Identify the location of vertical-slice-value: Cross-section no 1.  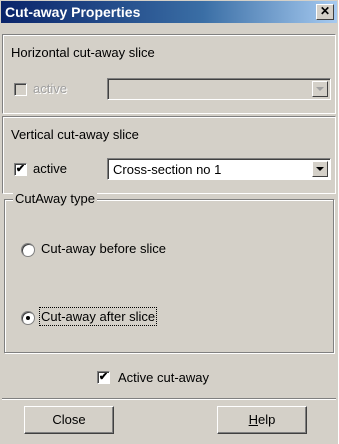
(167, 169).